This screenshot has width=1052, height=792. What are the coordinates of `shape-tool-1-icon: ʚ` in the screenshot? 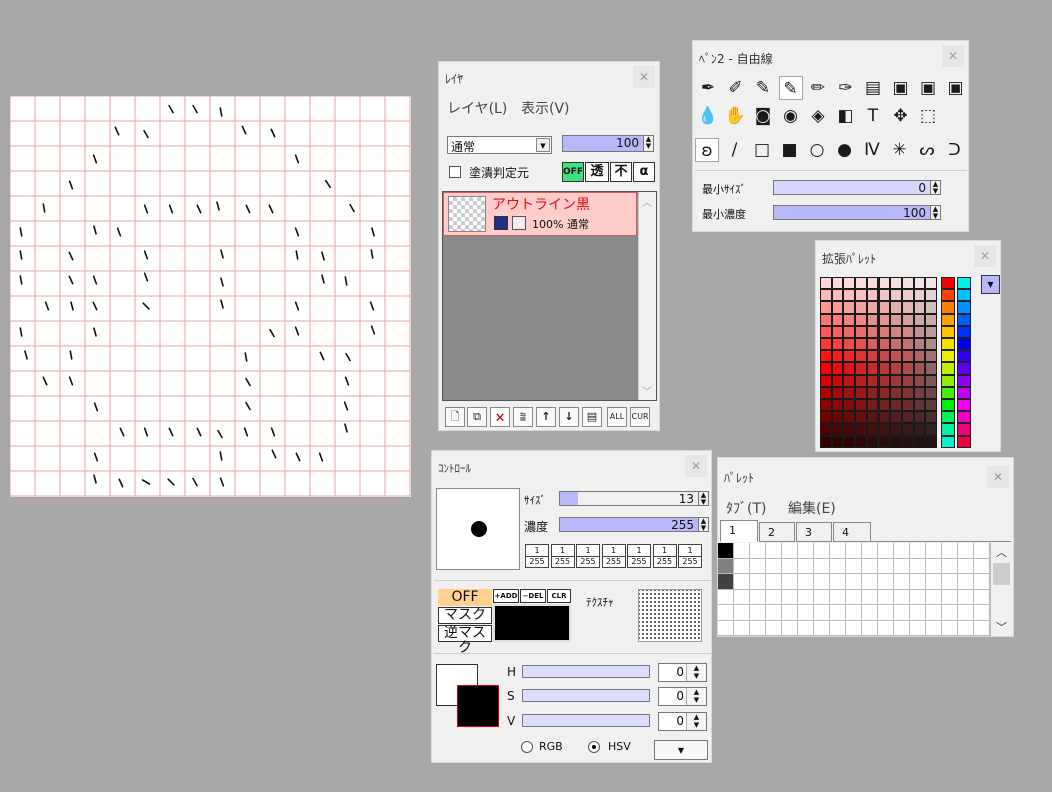 It's located at (707, 150).